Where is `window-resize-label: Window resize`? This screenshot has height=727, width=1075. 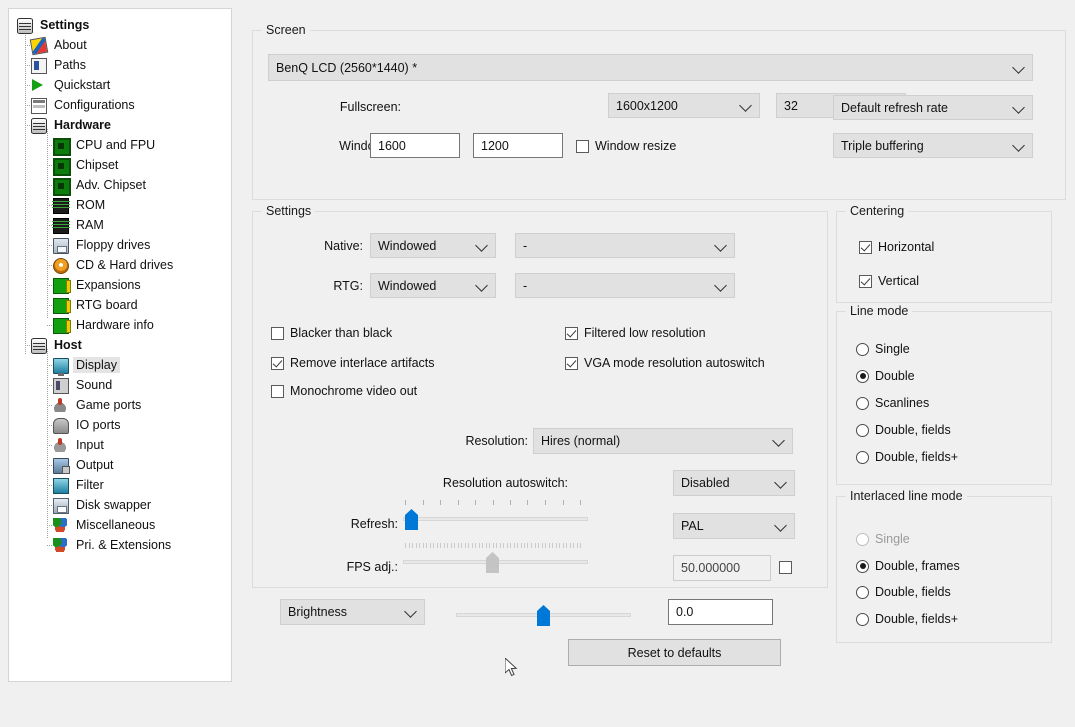 window-resize-label: Window resize is located at coordinates (636, 146).